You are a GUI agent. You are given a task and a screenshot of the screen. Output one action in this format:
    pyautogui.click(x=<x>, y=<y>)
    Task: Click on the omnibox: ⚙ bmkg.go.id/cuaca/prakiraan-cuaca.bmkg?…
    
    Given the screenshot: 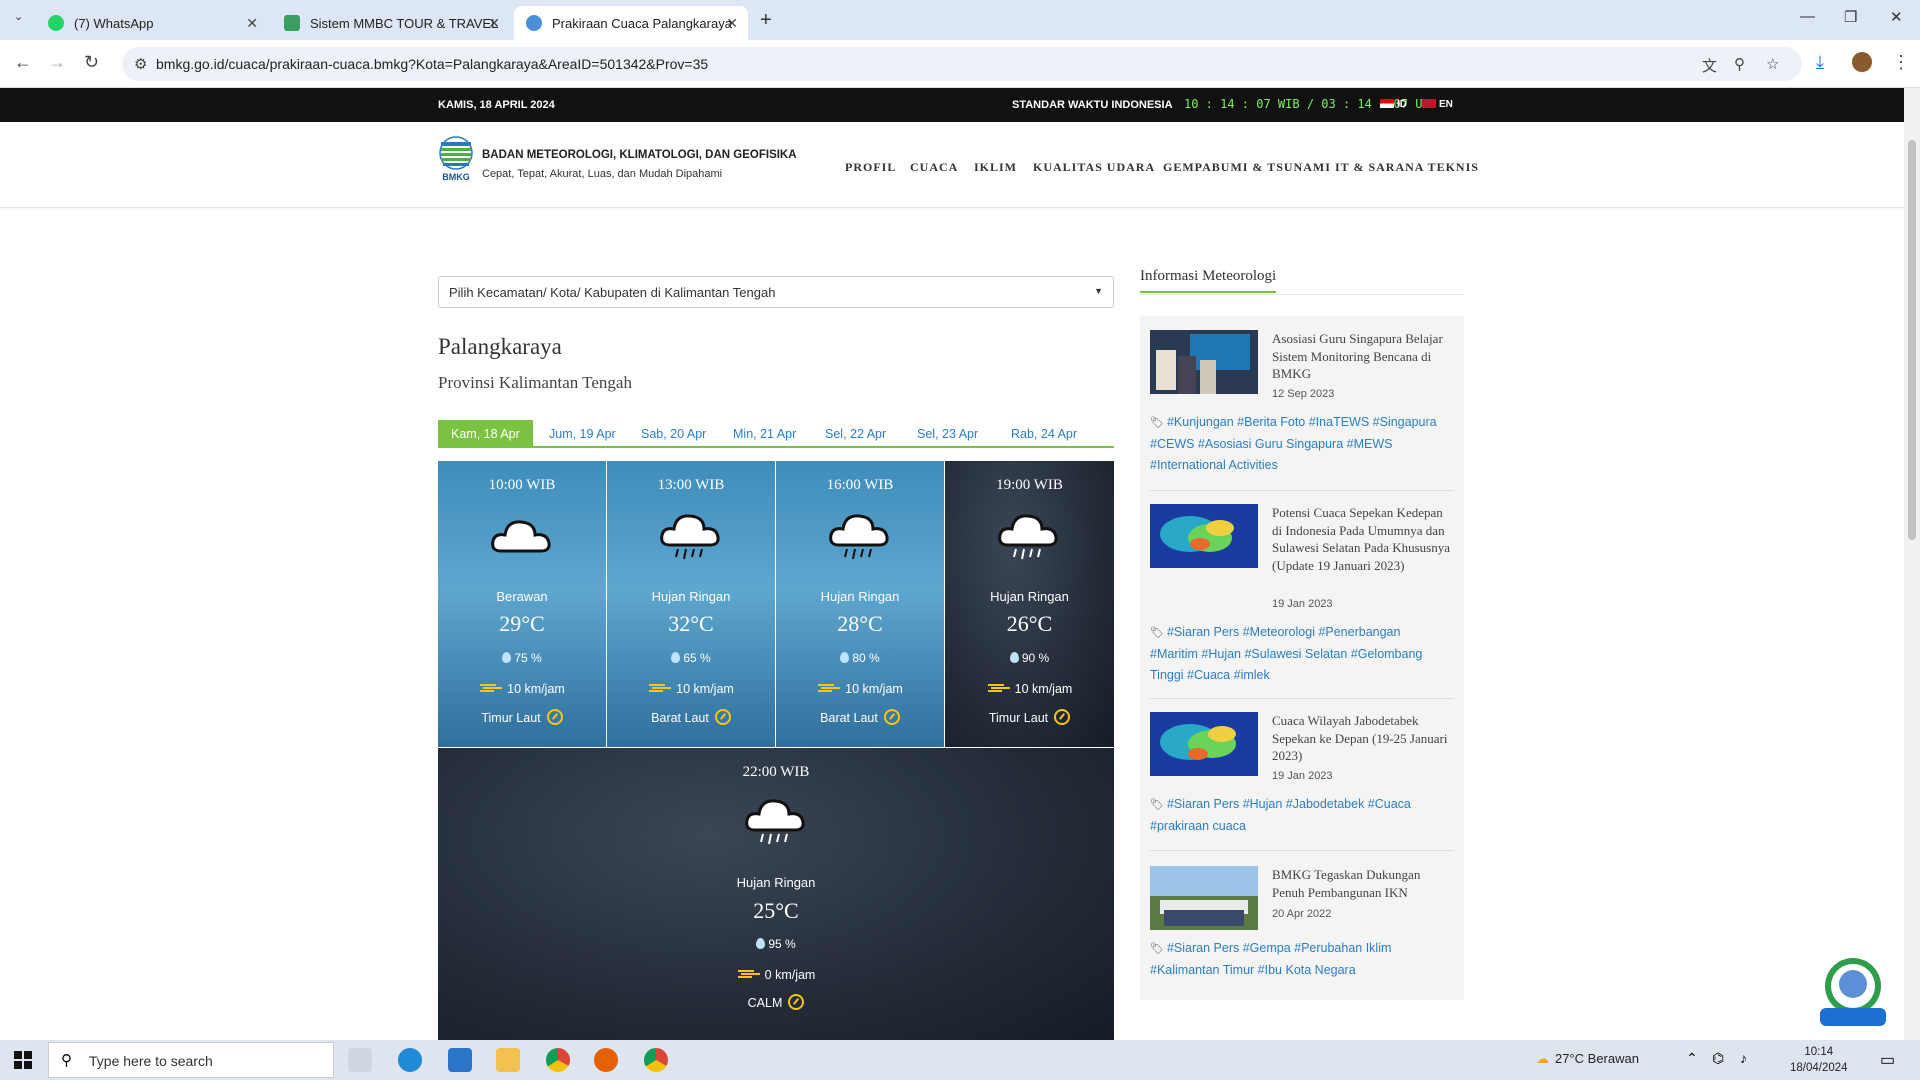 What is the action you would take?
    pyautogui.click(x=962, y=64)
    